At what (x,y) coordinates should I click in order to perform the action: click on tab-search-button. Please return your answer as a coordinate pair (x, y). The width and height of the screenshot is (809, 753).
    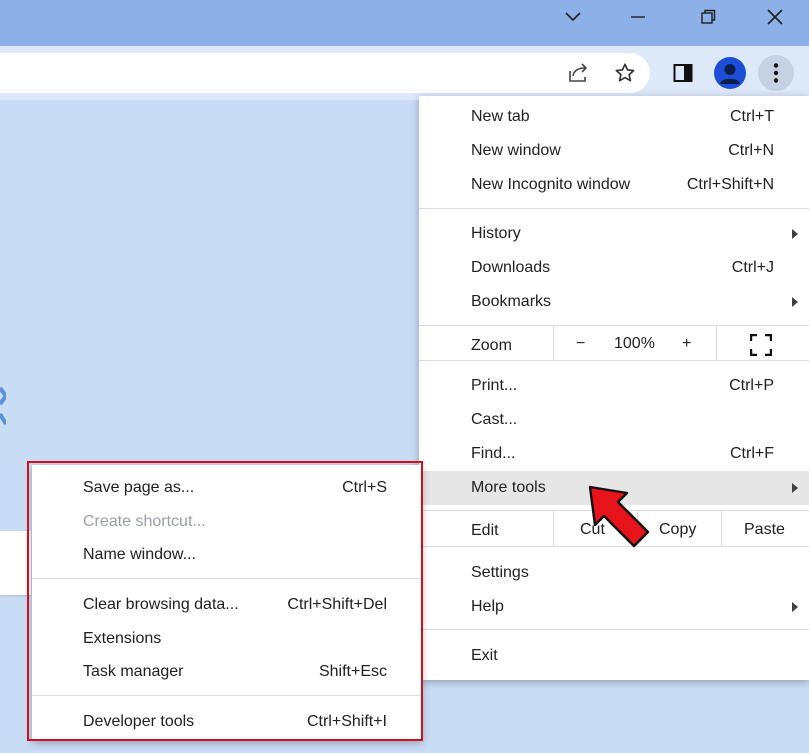
    Looking at the image, I should click on (573, 17).